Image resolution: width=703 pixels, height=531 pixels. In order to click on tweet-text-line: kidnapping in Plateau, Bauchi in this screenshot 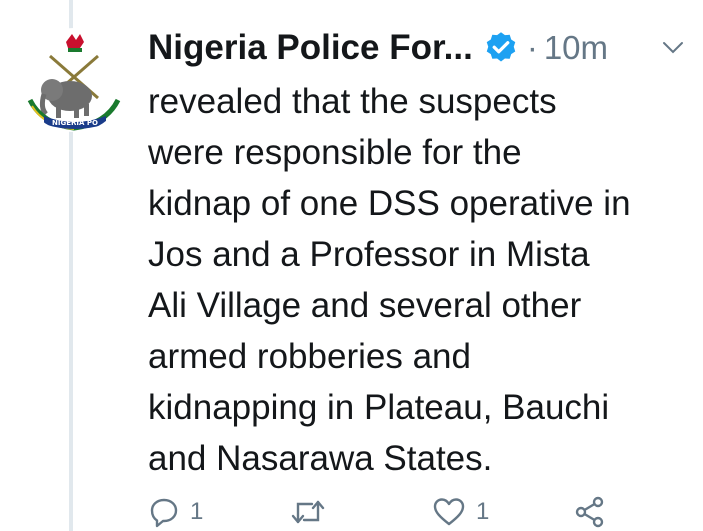, I will do `click(379, 407)`.